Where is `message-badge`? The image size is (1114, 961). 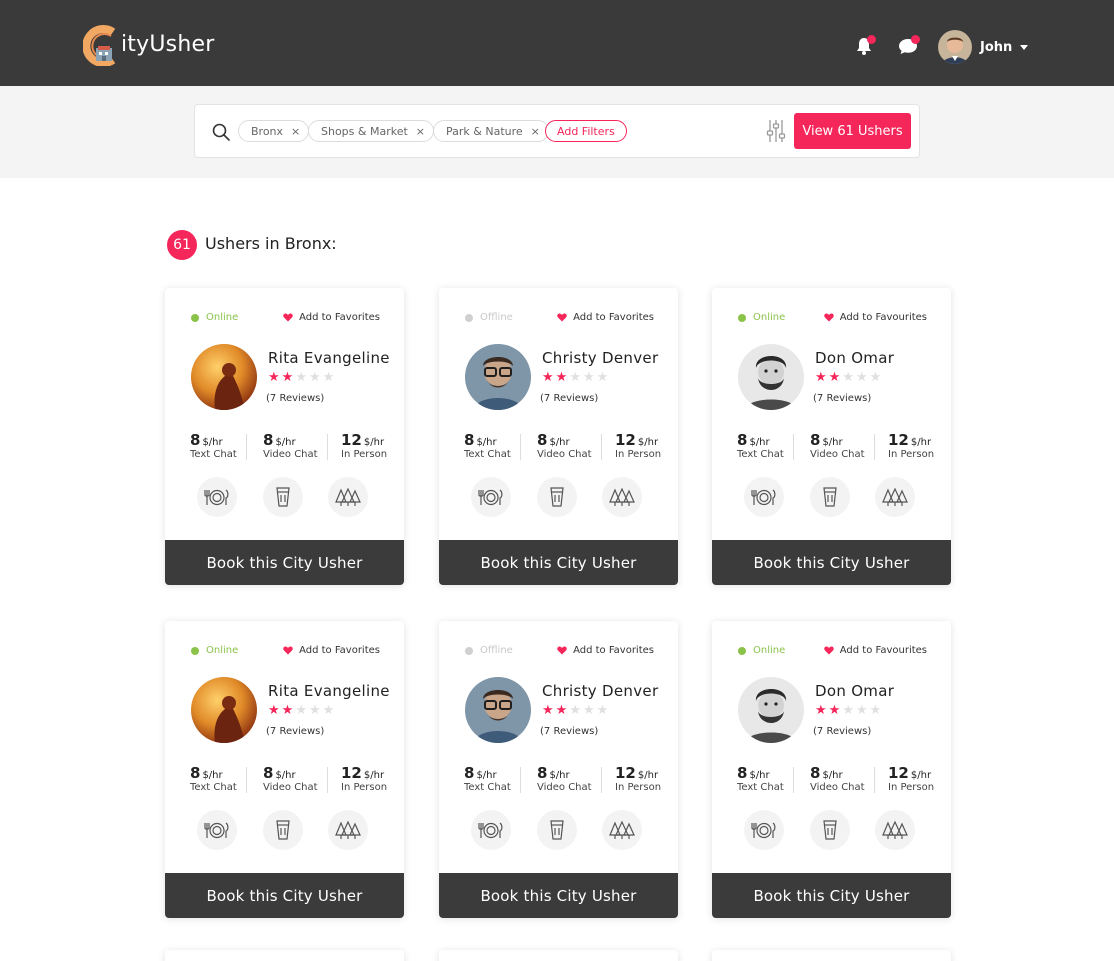 message-badge is located at coordinates (915, 39).